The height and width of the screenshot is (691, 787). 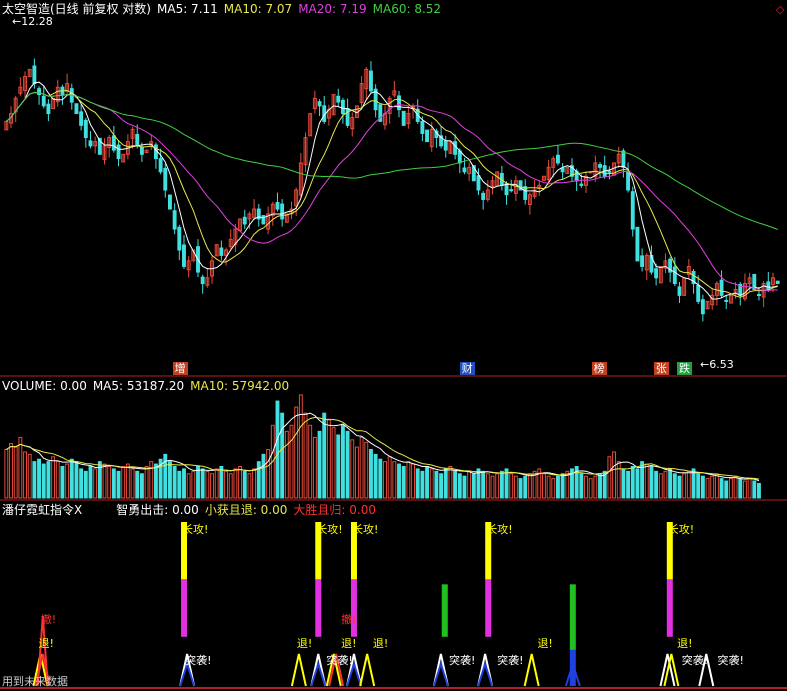 I want to click on indicator-name: 潘仔霓虹指令X, so click(x=42, y=510).